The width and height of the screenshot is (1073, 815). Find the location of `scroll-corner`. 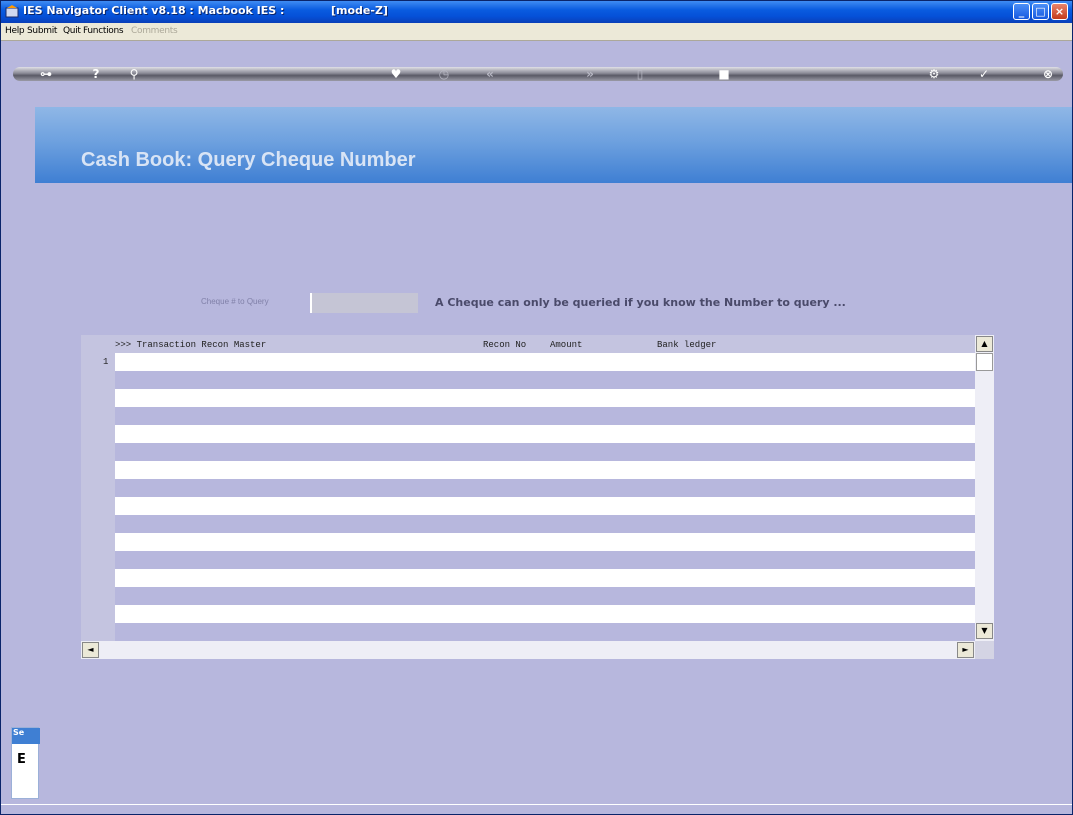

scroll-corner is located at coordinates (984, 650).